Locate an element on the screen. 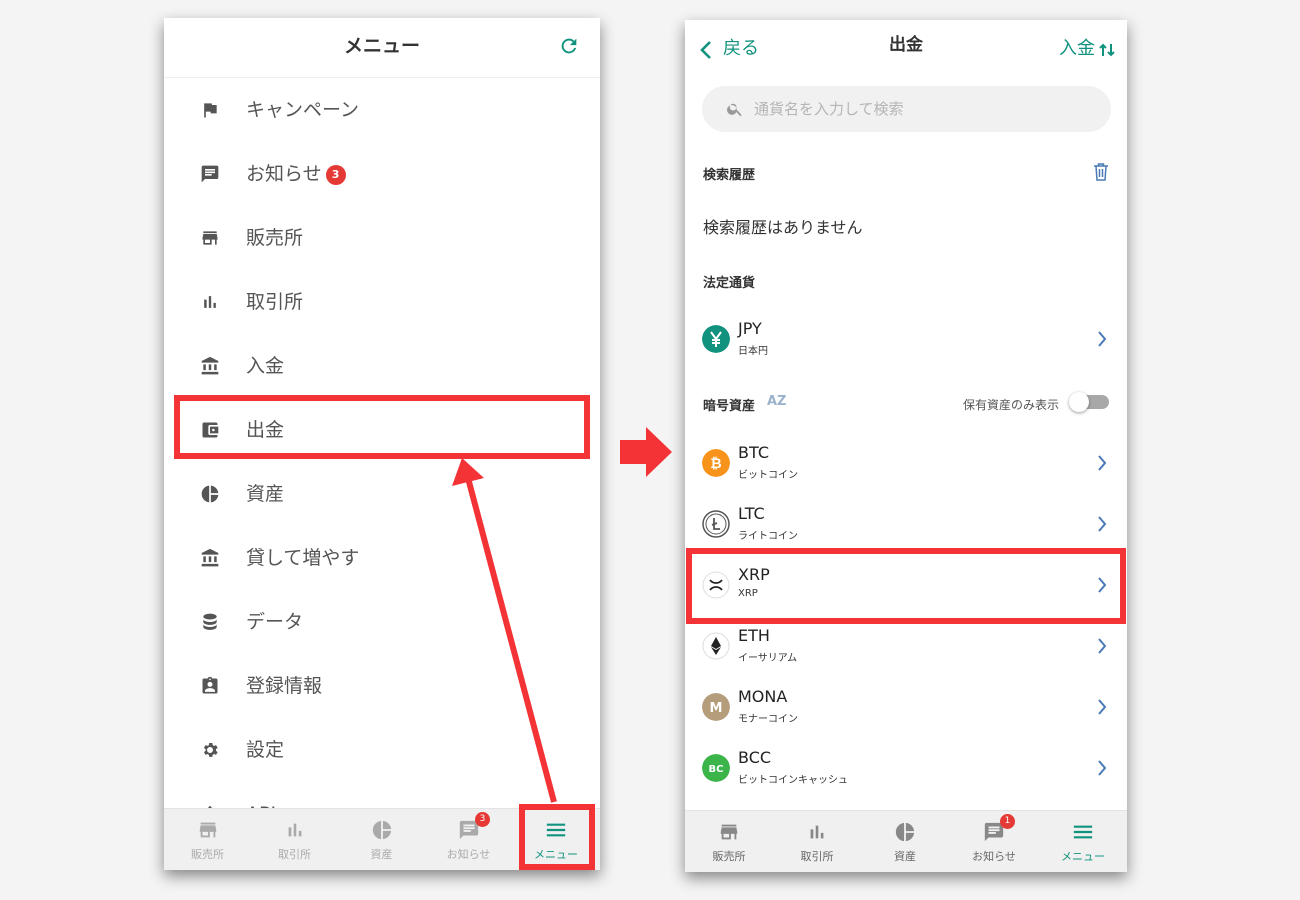 This screenshot has width=1300, height=900. annotation-arrows is located at coordinates (562, 615).